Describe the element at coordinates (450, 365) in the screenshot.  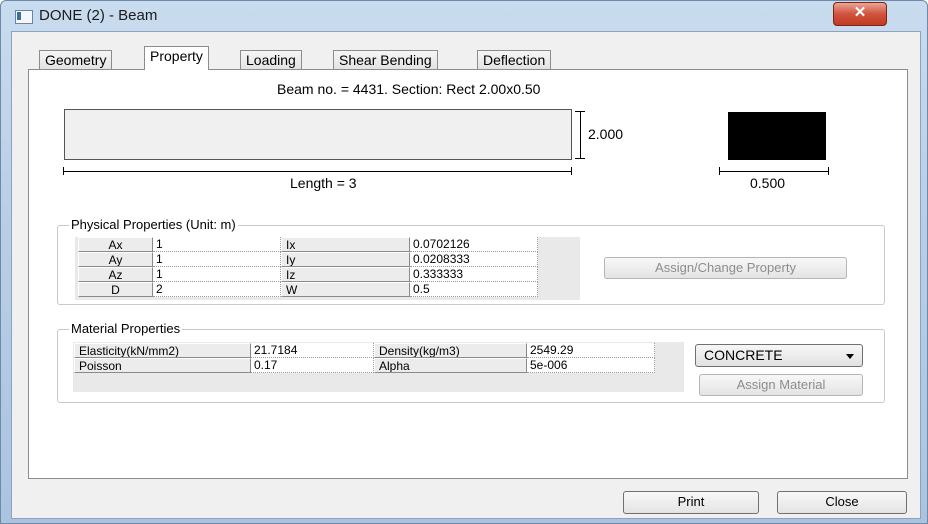
I see `grid-key-alpha: Alpha` at that location.